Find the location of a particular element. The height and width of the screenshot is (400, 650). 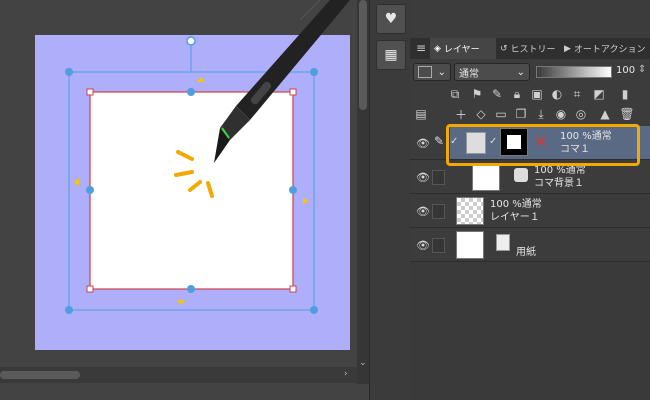

horizontal-scrollbar: › is located at coordinates (178, 375).